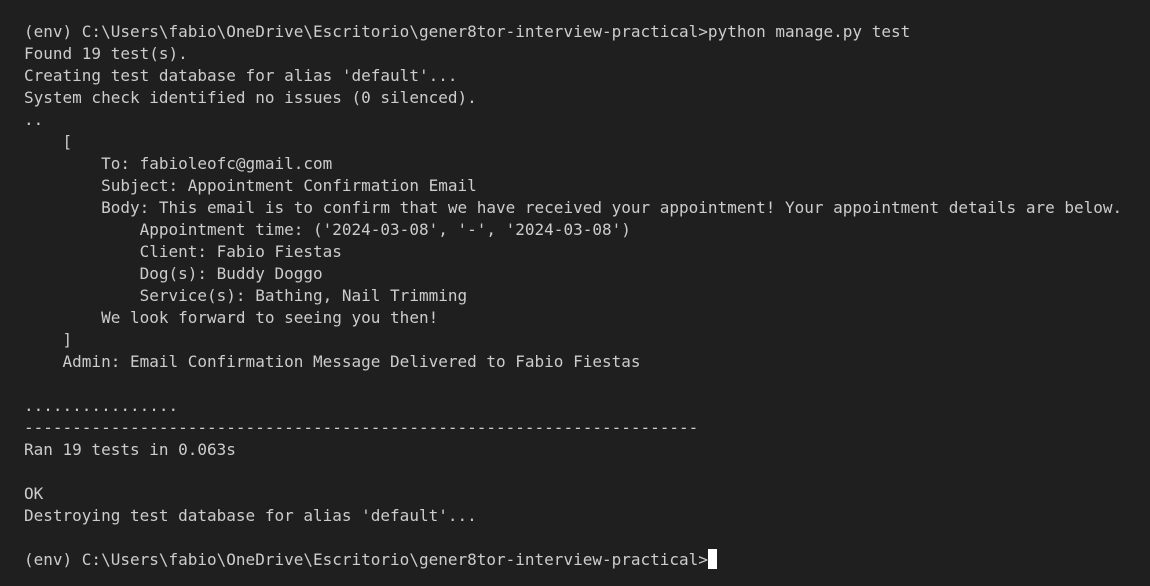 Image resolution: width=1150 pixels, height=586 pixels. I want to click on terminal-line: ], so click(48, 339).